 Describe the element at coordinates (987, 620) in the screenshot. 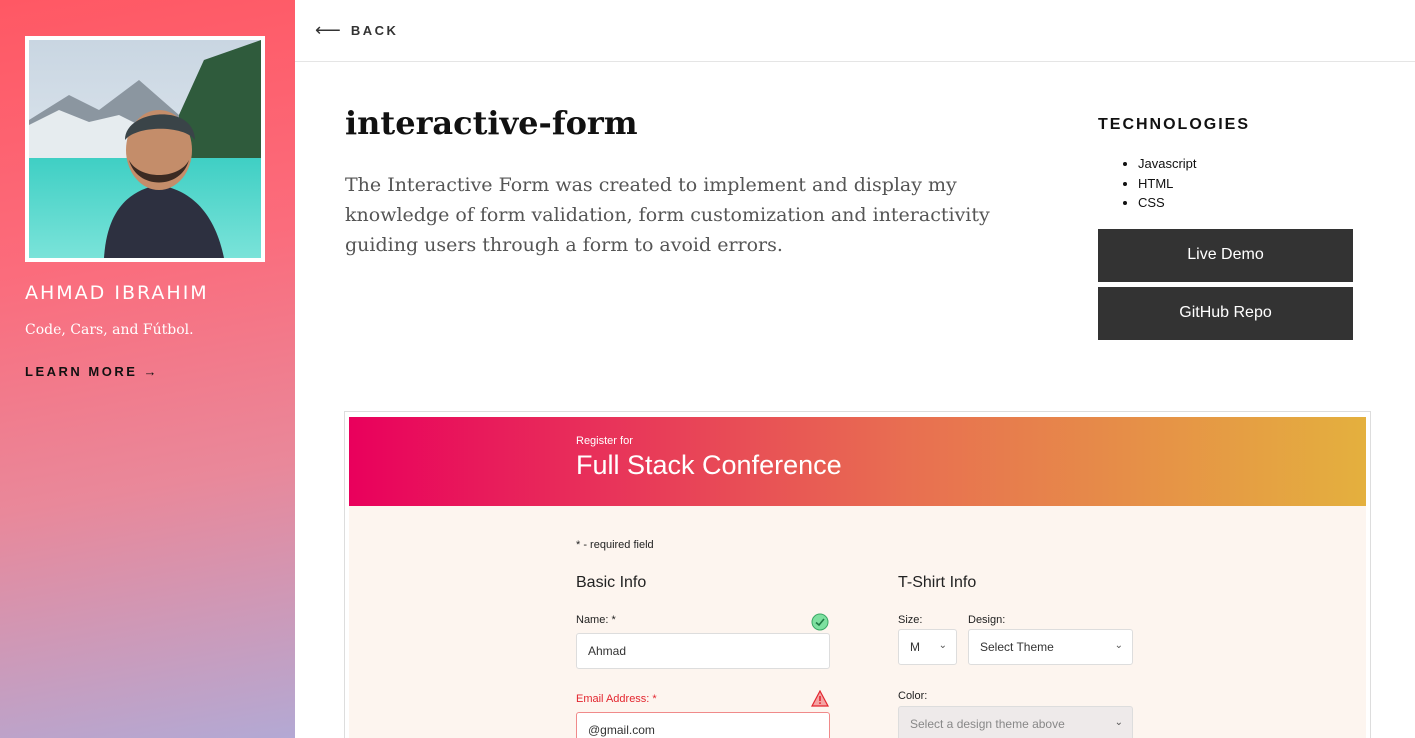

I see `screenshot-design-label: Design:` at that location.